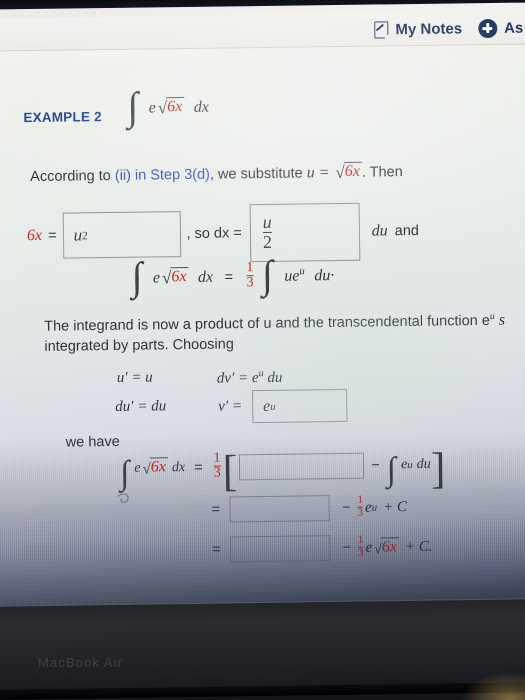  I want to click on result-line-2: = − 1 3 eu + C, so click(309, 508).